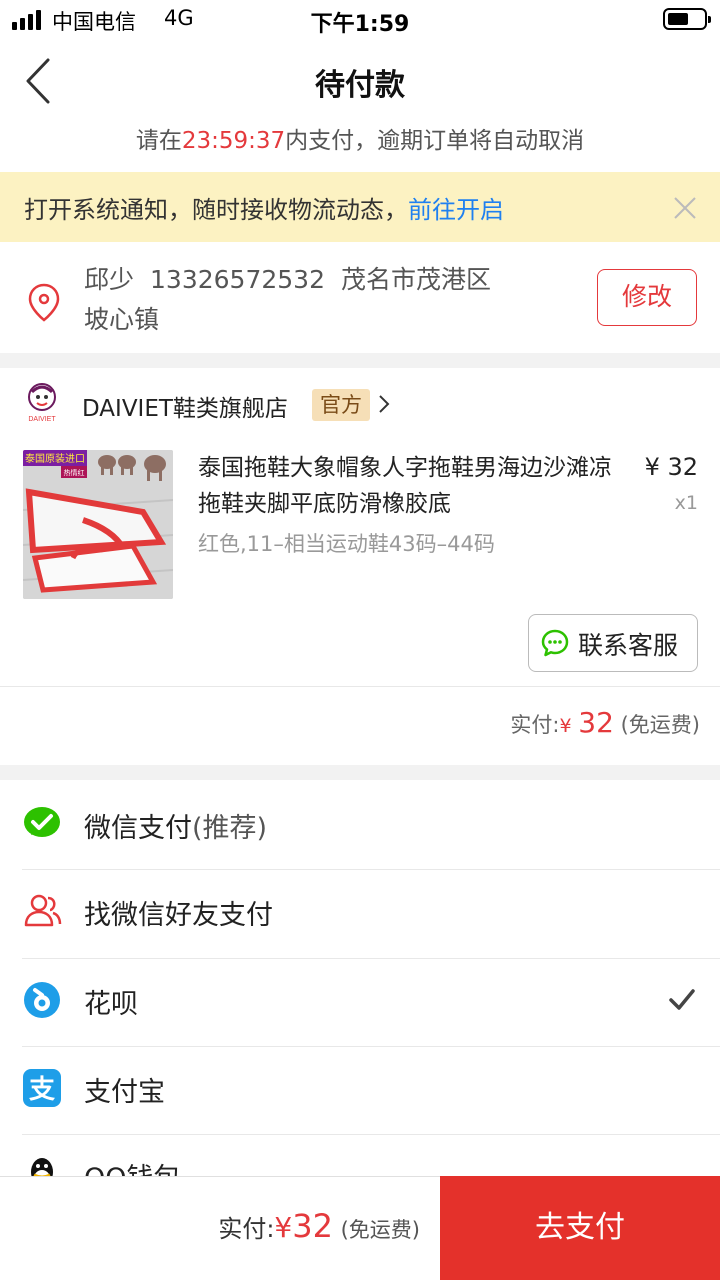  I want to click on notice-text: 打开系统通知，随时接收物流动态，前往开启, so click(264, 207).